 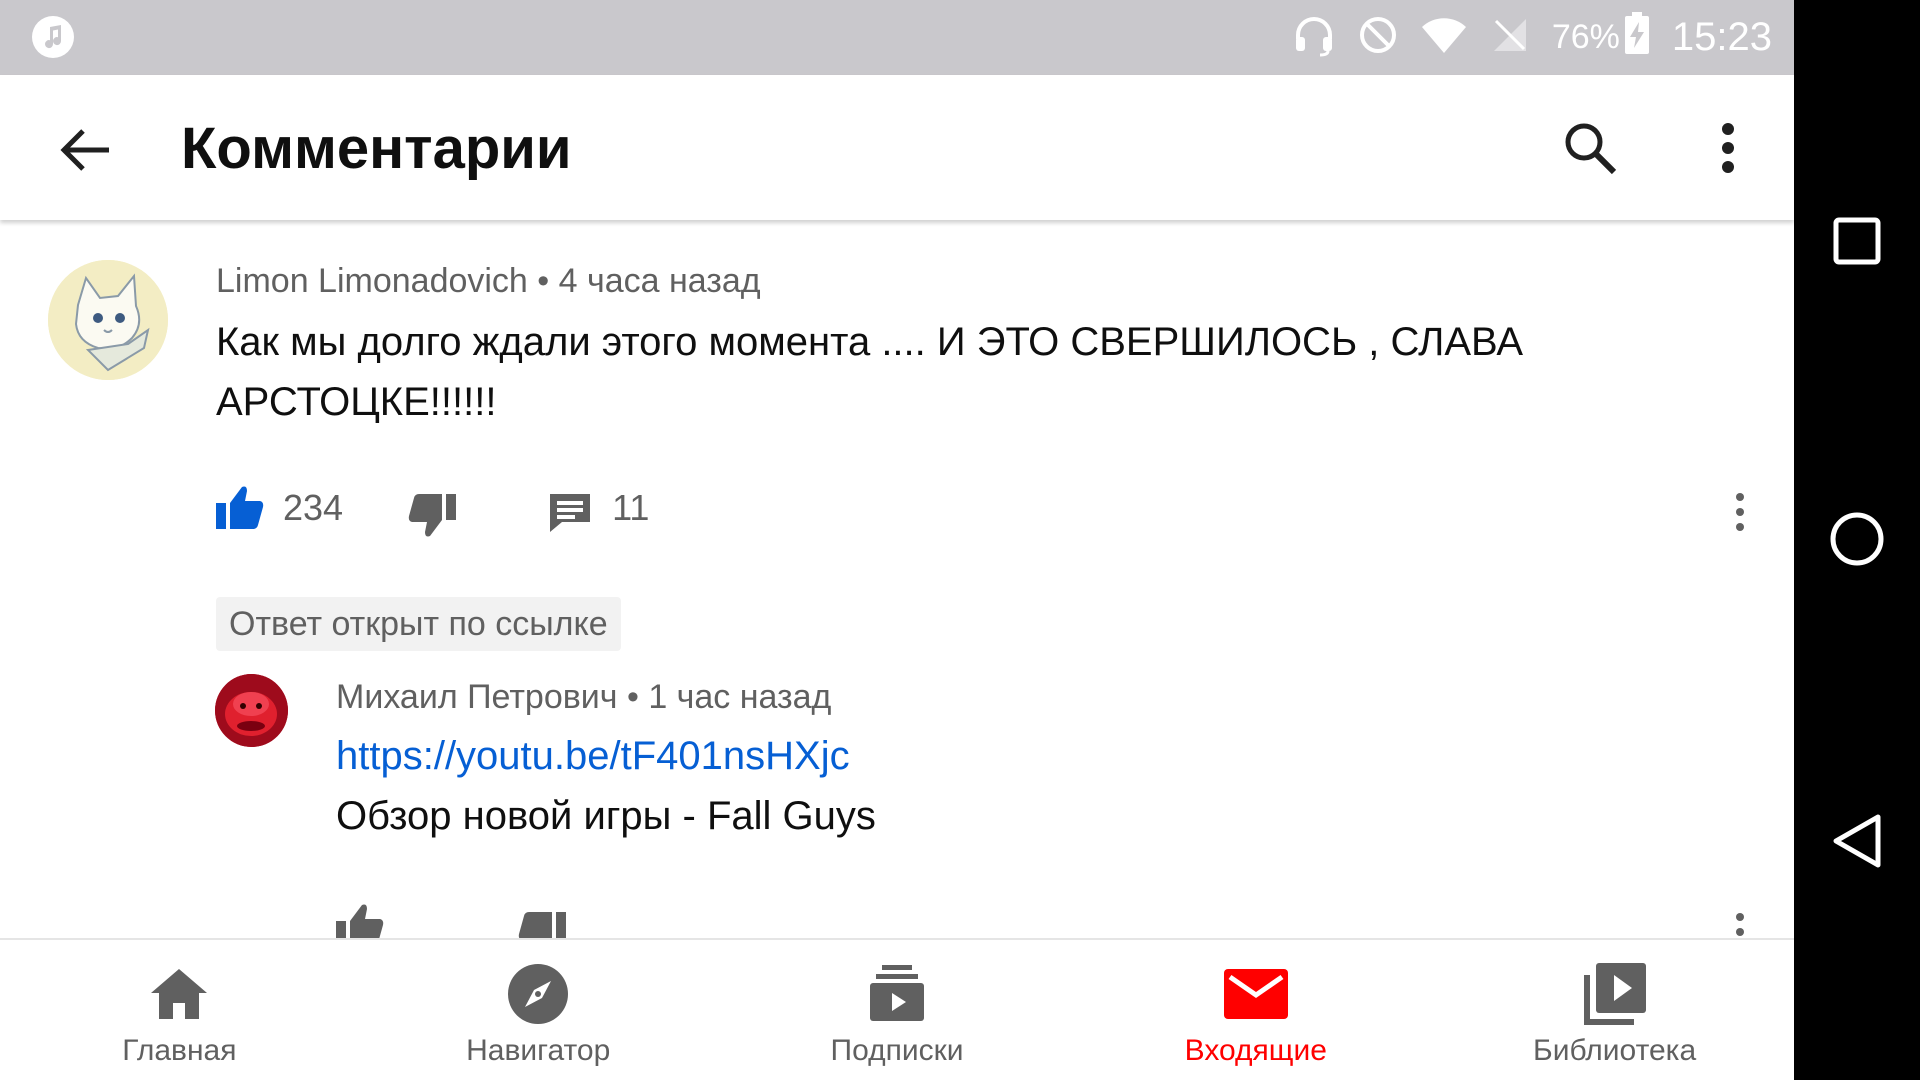 I want to click on home-system-button, so click(x=1857, y=539).